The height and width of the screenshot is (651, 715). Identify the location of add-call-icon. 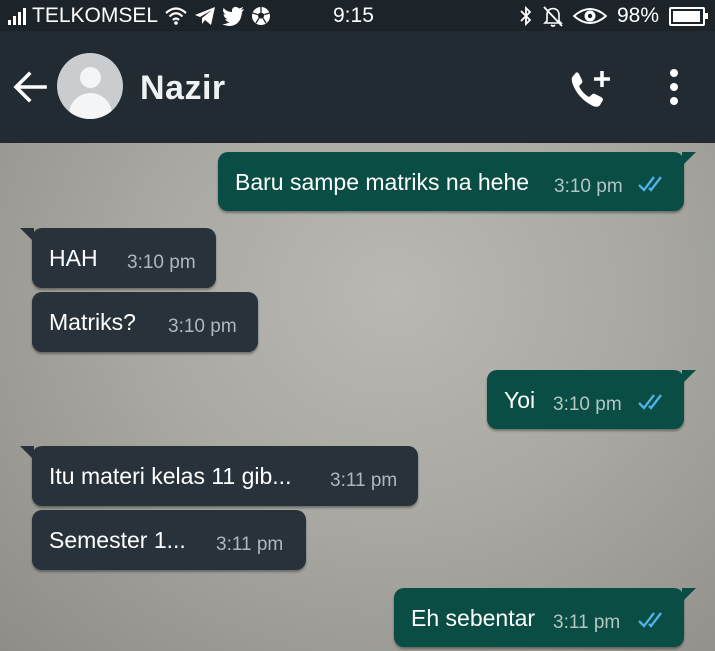
(591, 90).